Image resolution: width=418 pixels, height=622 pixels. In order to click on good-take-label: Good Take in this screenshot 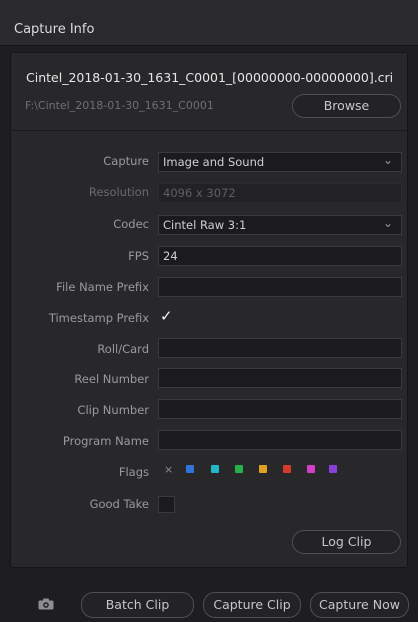, I will do `click(119, 504)`.